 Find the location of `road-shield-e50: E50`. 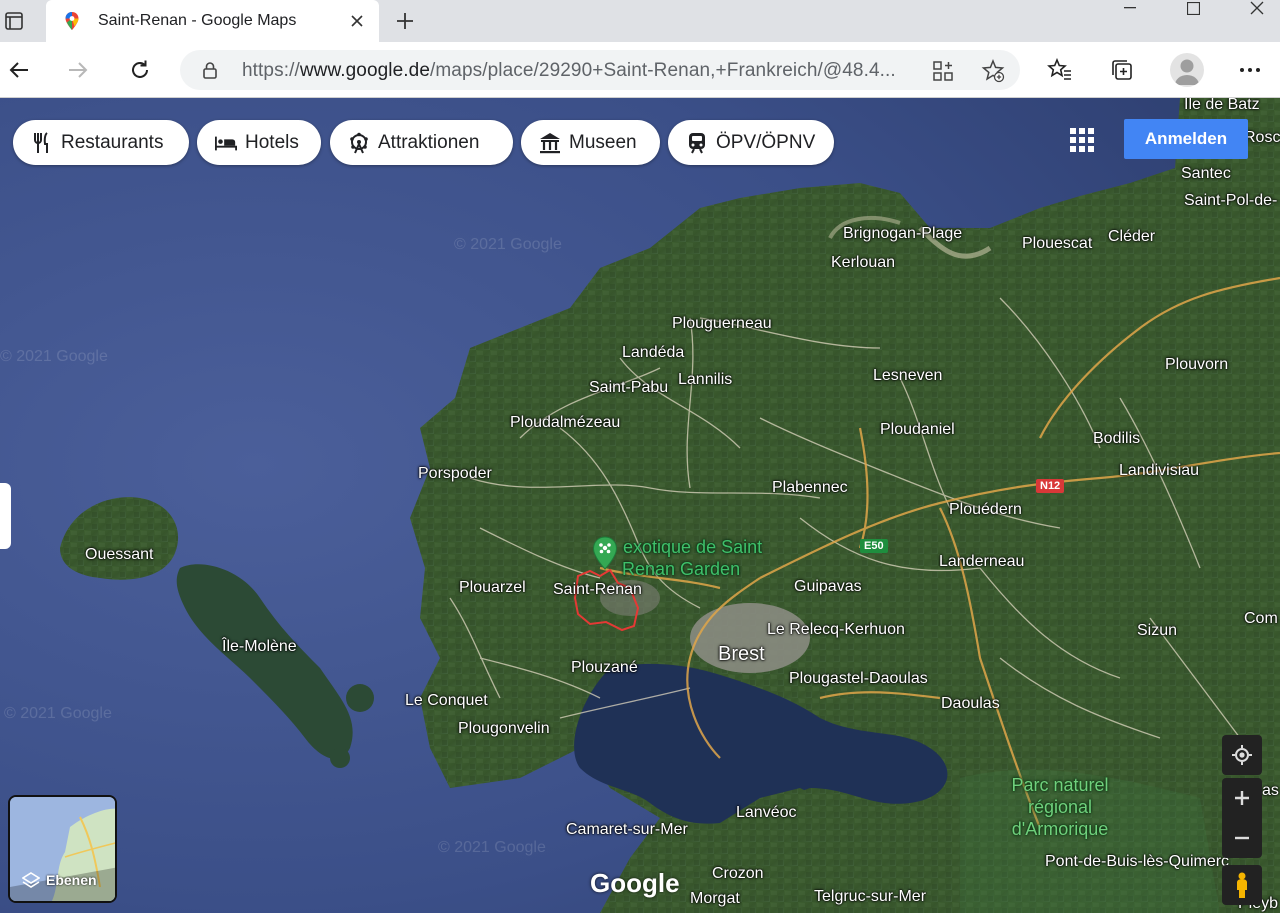

road-shield-e50: E50 is located at coordinates (874, 546).